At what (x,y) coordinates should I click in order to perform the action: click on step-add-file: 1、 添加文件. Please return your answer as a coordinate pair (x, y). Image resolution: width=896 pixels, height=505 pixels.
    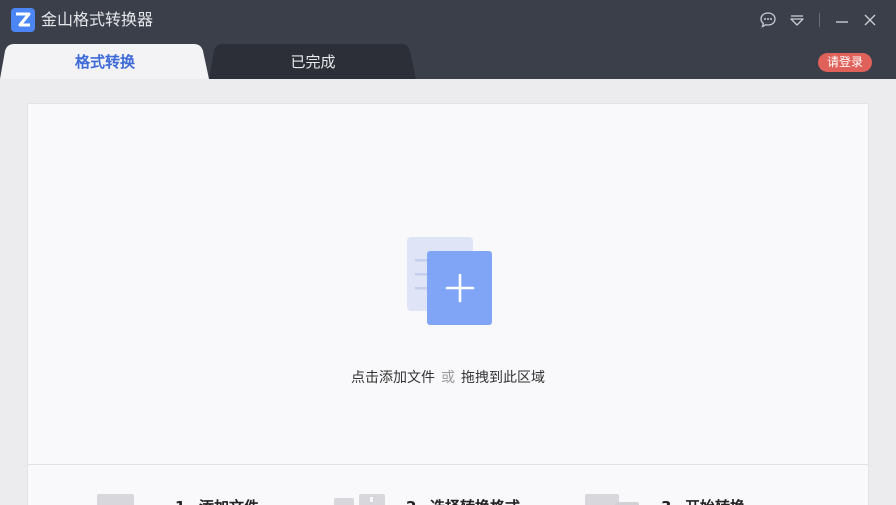
    Looking at the image, I should click on (197, 498).